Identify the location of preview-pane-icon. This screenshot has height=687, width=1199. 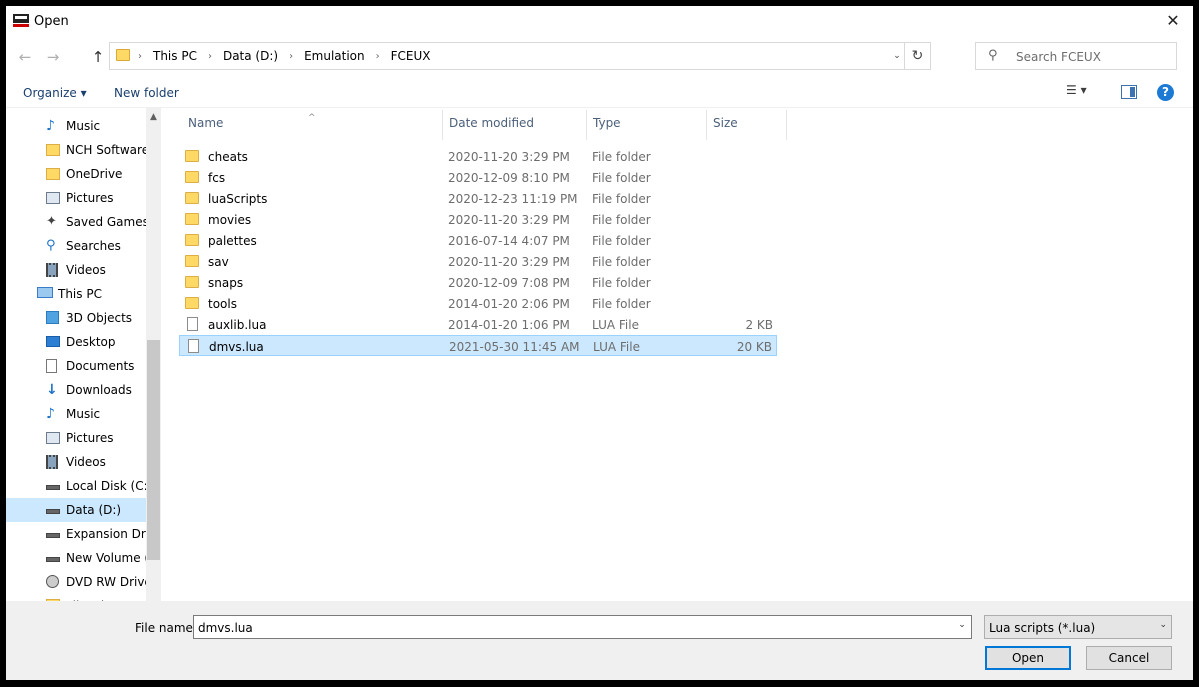
(1129, 92).